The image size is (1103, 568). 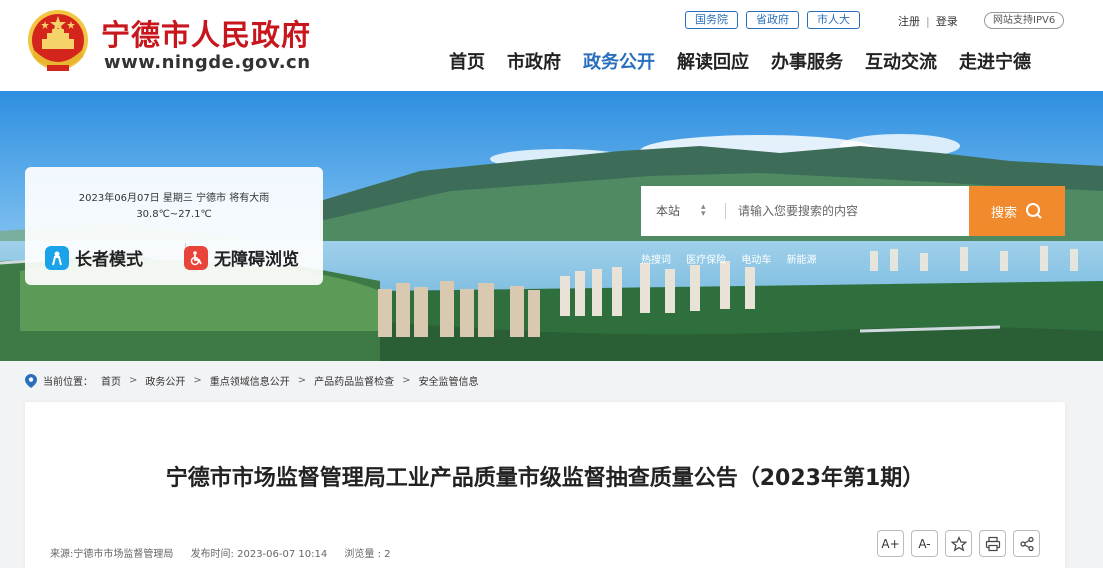 I want to click on article-title: 宁德市市场监督管理局工业产品质量市级监督抽查质量公告（2023年第1期）, so click(x=545, y=478).